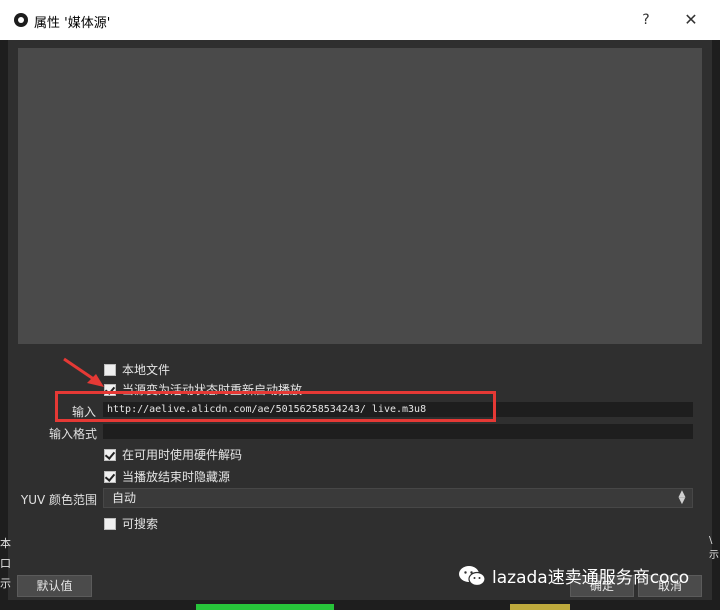 The height and width of the screenshot is (610, 720). What do you see at coordinates (83, 372) in the screenshot?
I see `red-arrow-annotation` at bounding box center [83, 372].